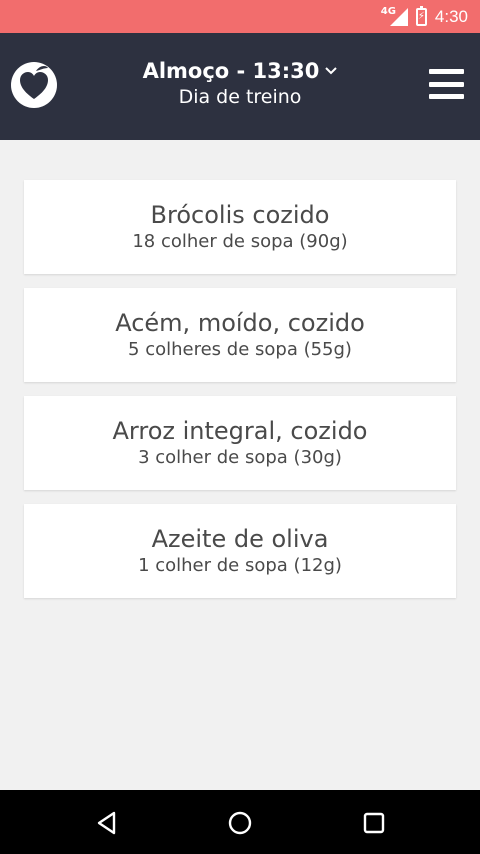  What do you see at coordinates (388, 11) in the screenshot?
I see `network-type: 4G` at bounding box center [388, 11].